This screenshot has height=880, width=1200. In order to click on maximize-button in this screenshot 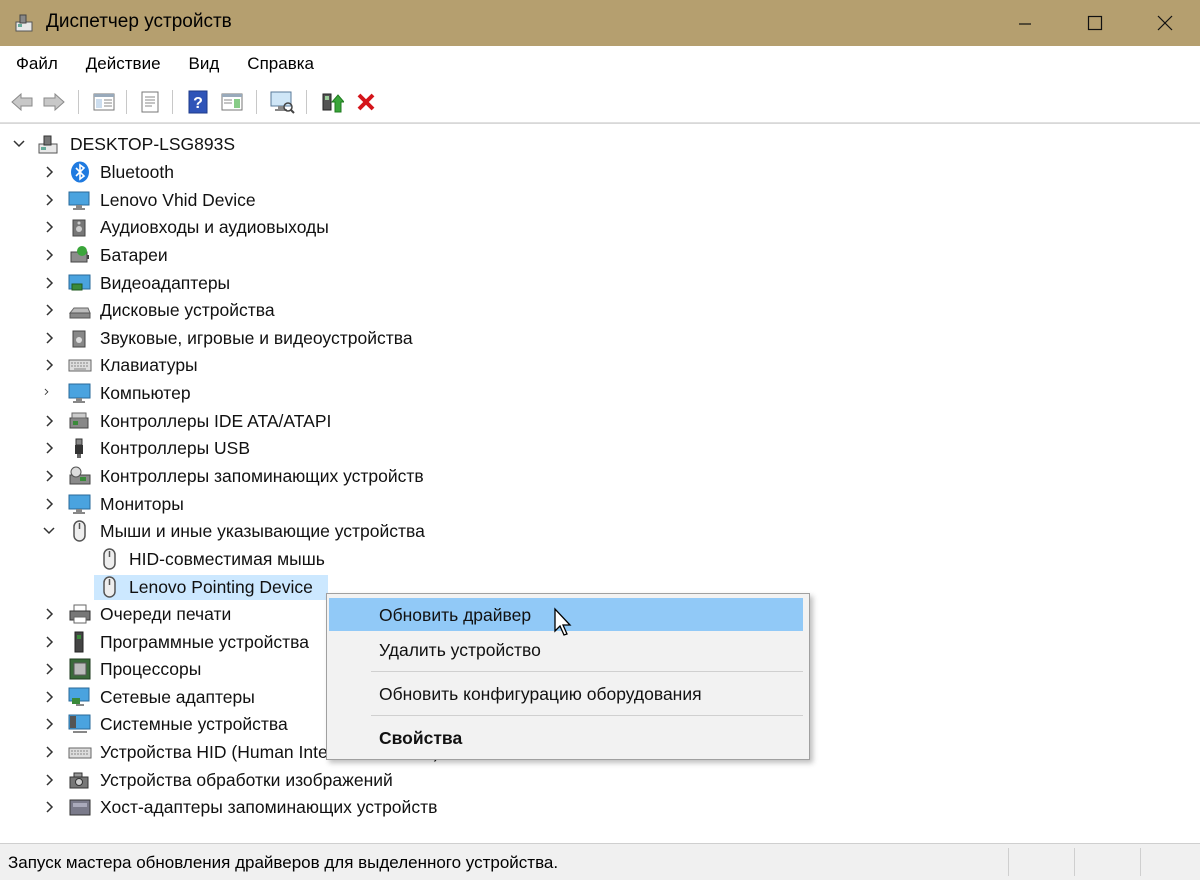, I will do `click(1095, 23)`.